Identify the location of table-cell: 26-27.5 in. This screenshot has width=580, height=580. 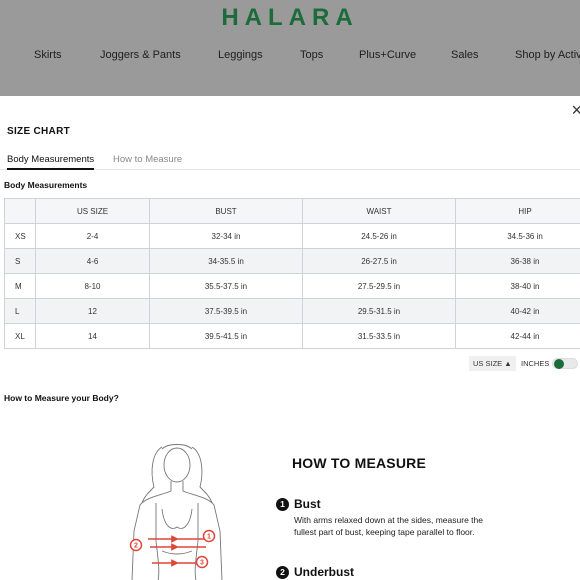
(379, 261).